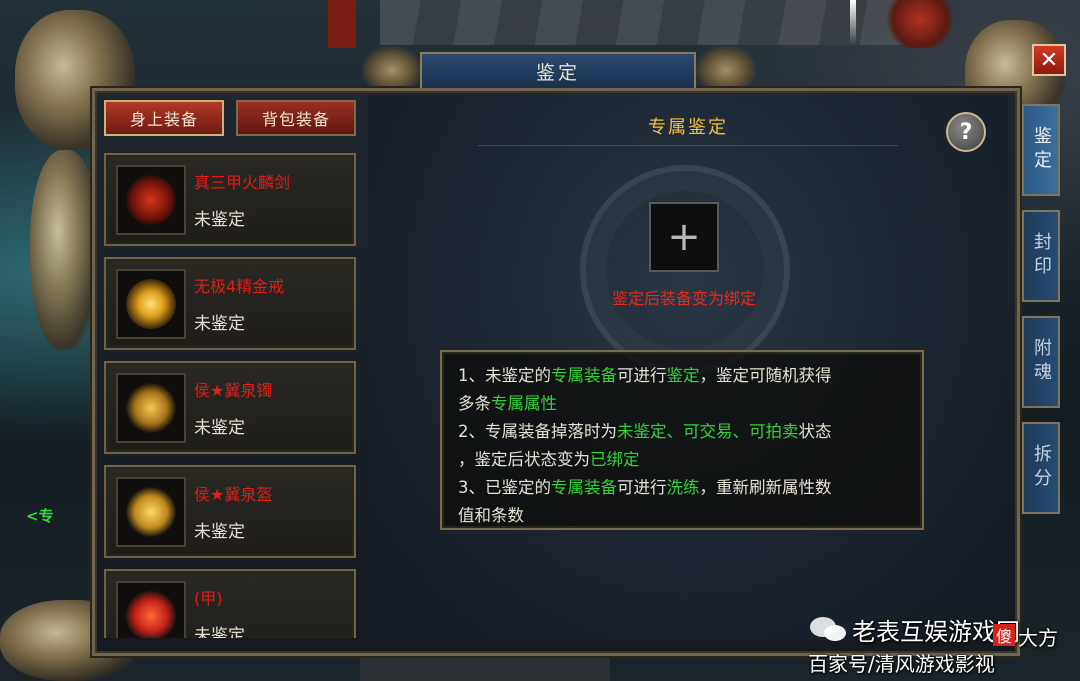 This screenshot has height=681, width=1080. What do you see at coordinates (392, 66) in the screenshot?
I see `title-ornament-left` at bounding box center [392, 66].